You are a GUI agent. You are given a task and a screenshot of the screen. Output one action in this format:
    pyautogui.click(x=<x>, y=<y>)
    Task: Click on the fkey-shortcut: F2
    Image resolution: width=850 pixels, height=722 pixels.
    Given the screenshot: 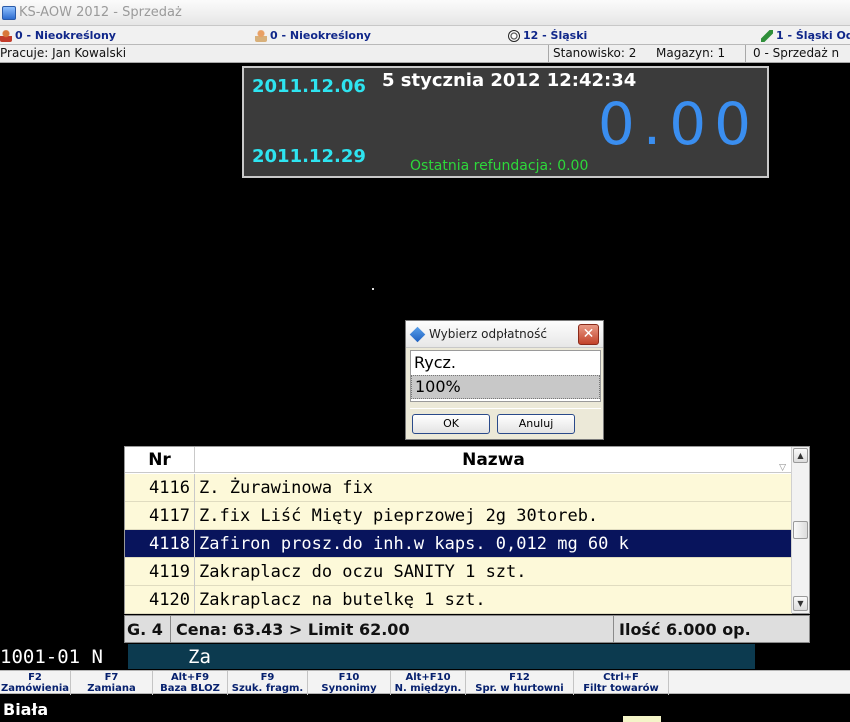 What is the action you would take?
    pyautogui.click(x=35, y=677)
    